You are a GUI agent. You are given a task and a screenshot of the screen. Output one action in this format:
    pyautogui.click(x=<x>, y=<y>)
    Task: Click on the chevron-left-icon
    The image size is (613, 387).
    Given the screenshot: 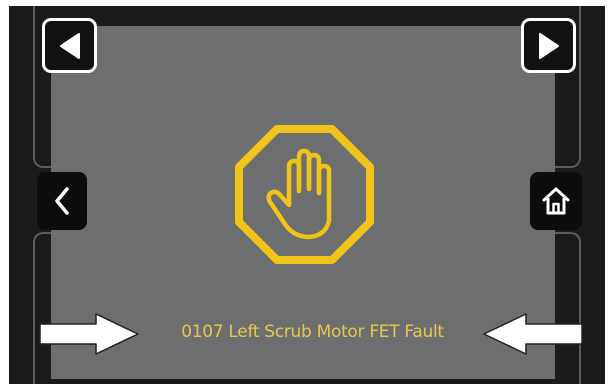 What is the action you would take?
    pyautogui.click(x=62, y=201)
    